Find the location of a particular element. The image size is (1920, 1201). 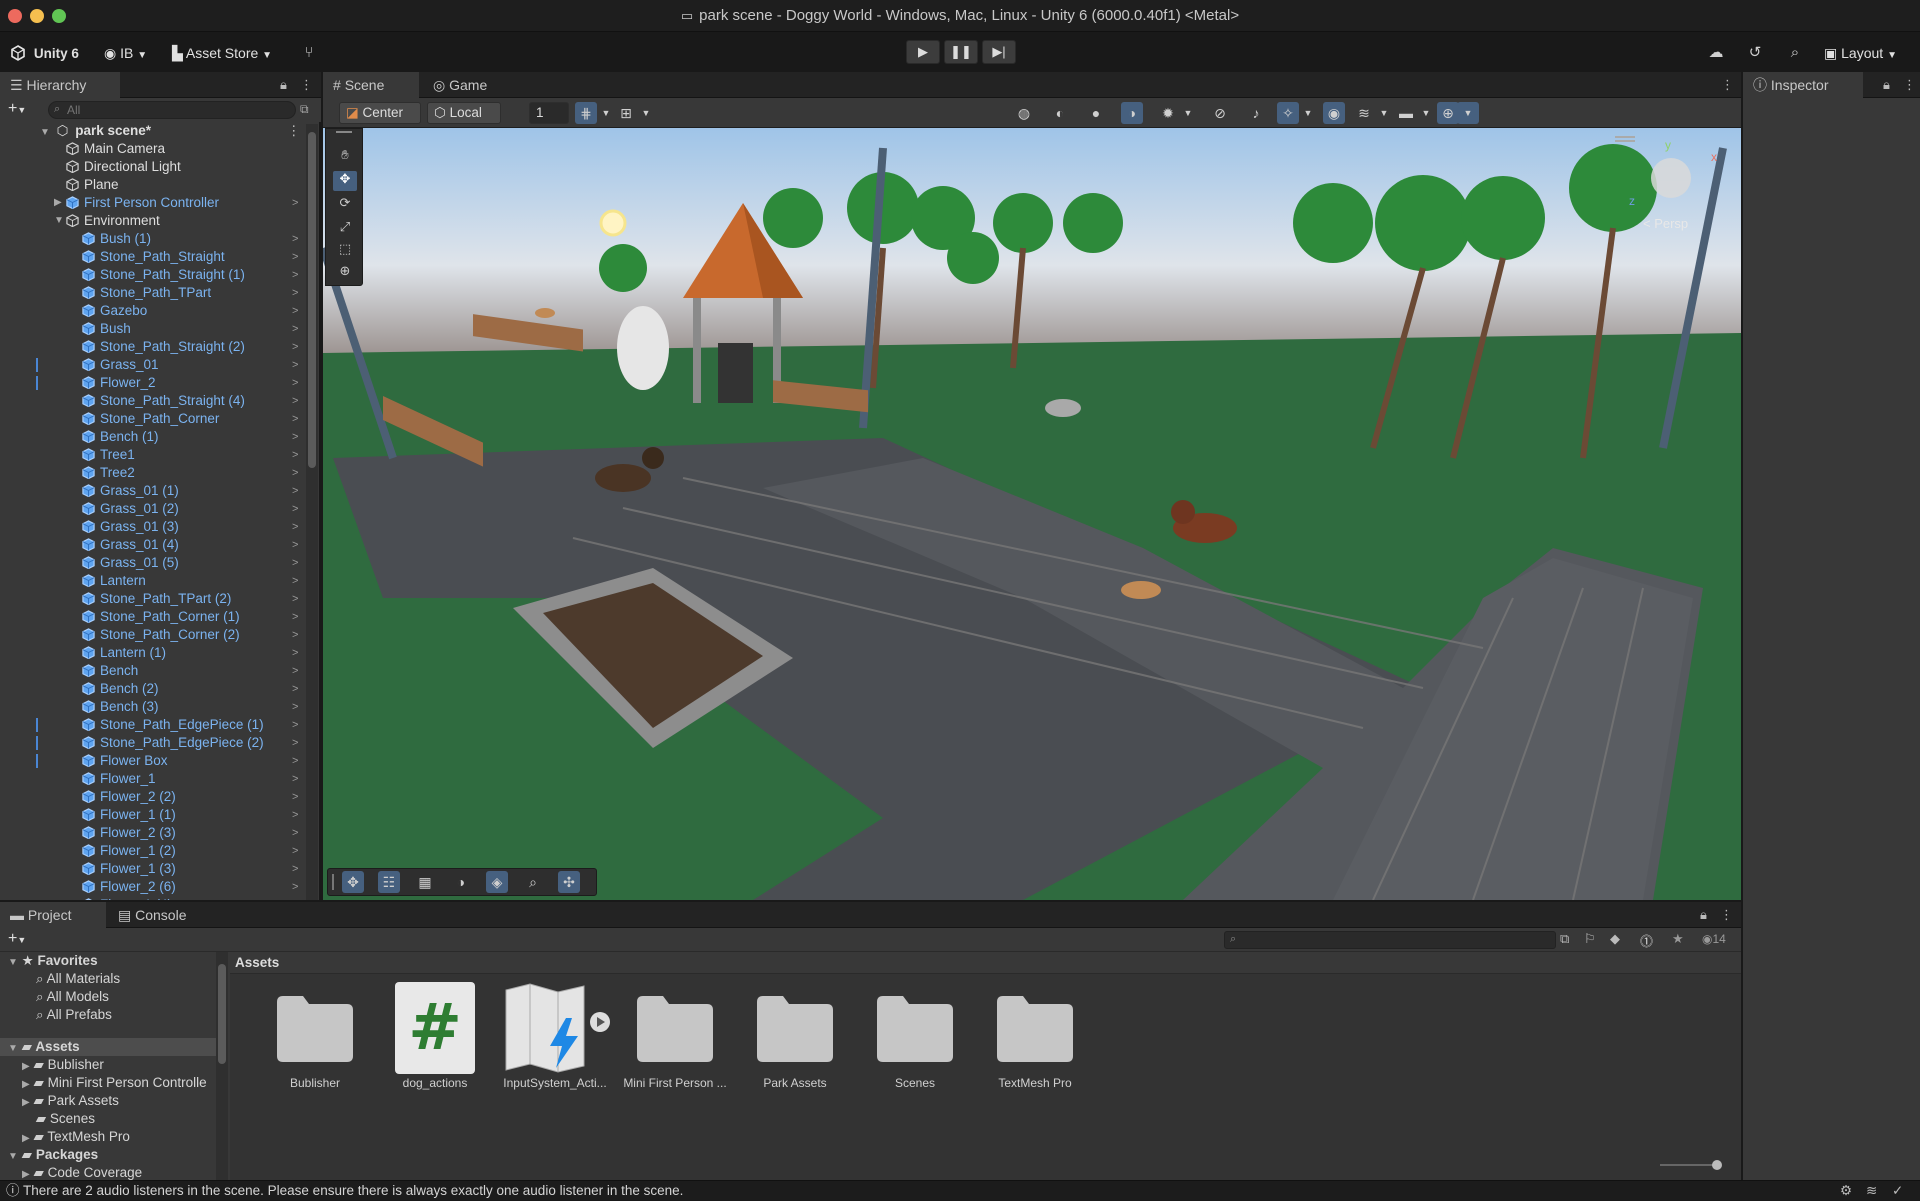

hierarchy-item: Bench (1) > is located at coordinates (150, 437).